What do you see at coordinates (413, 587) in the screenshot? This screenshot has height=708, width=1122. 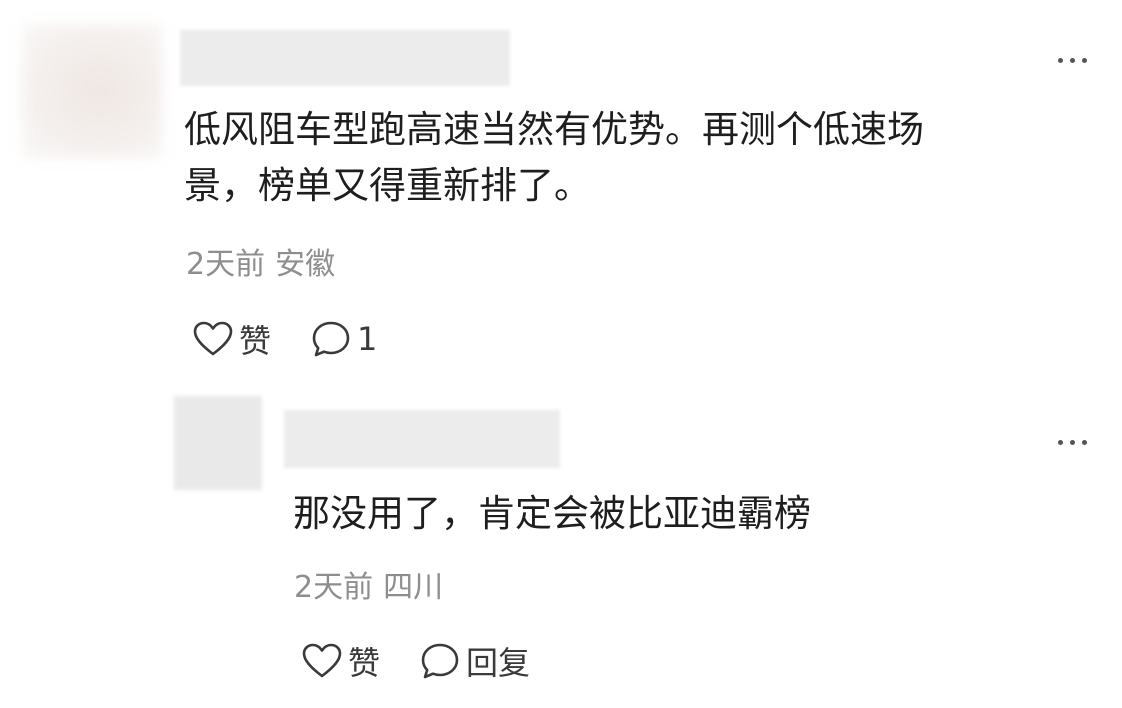 I see `reply-location: 四川` at bounding box center [413, 587].